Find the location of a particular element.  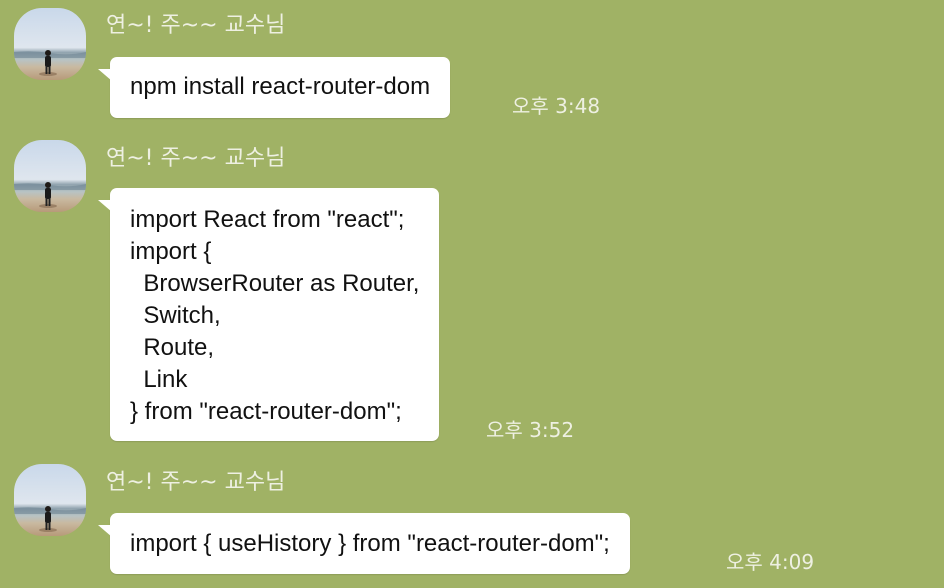

message-time: 오후 4:09 is located at coordinates (770, 562).